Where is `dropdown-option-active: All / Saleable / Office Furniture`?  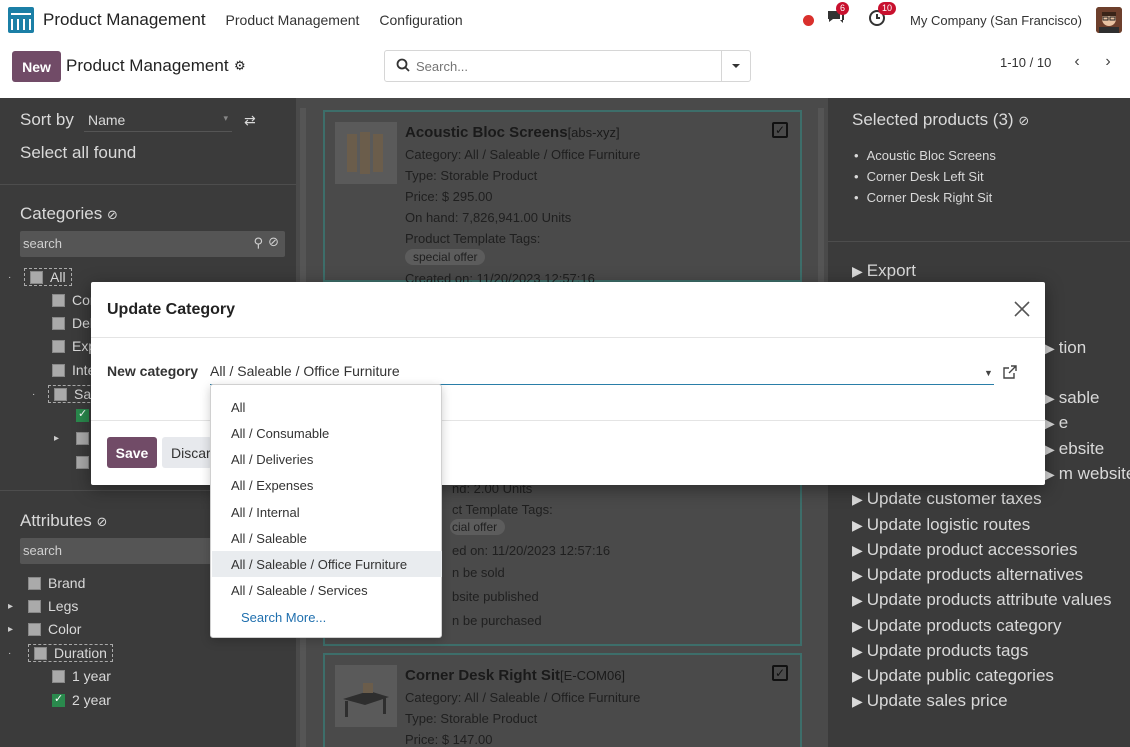
dropdown-option-active: All / Saleable / Office Furniture is located at coordinates (327, 564).